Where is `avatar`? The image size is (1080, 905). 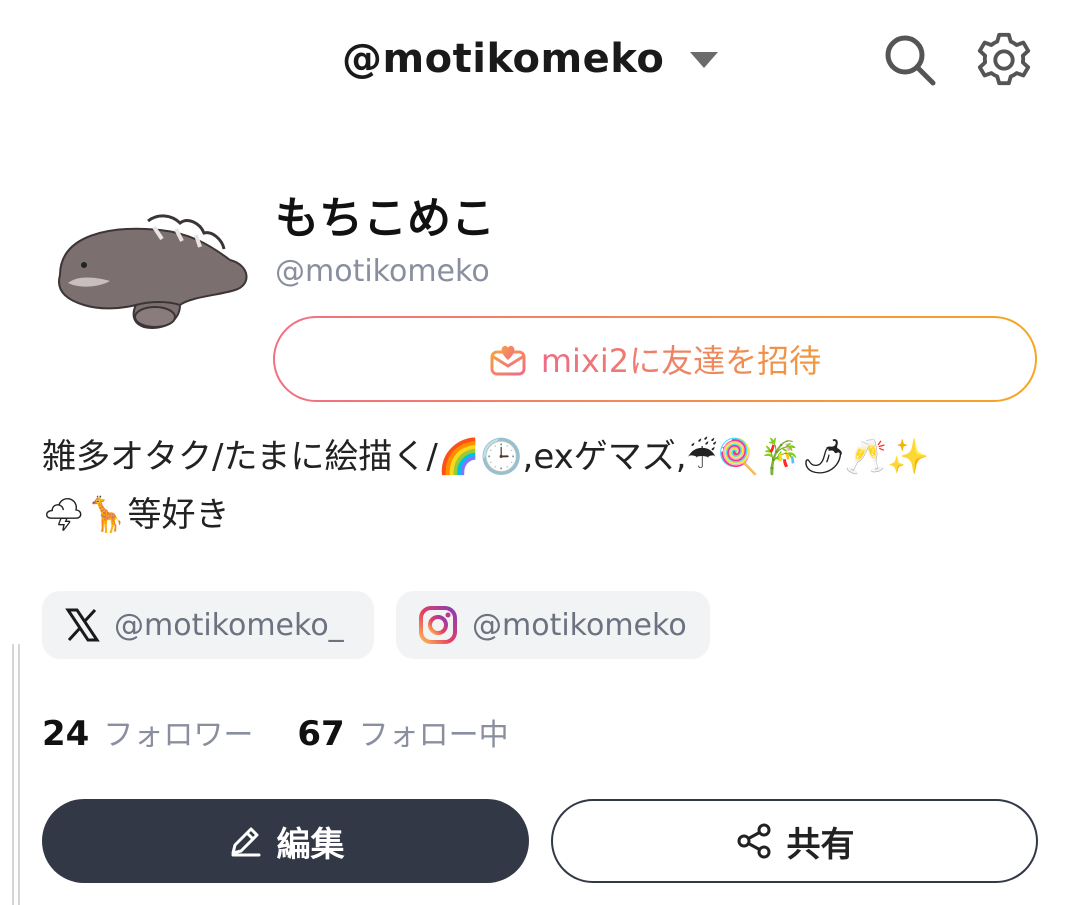 avatar is located at coordinates (146, 275).